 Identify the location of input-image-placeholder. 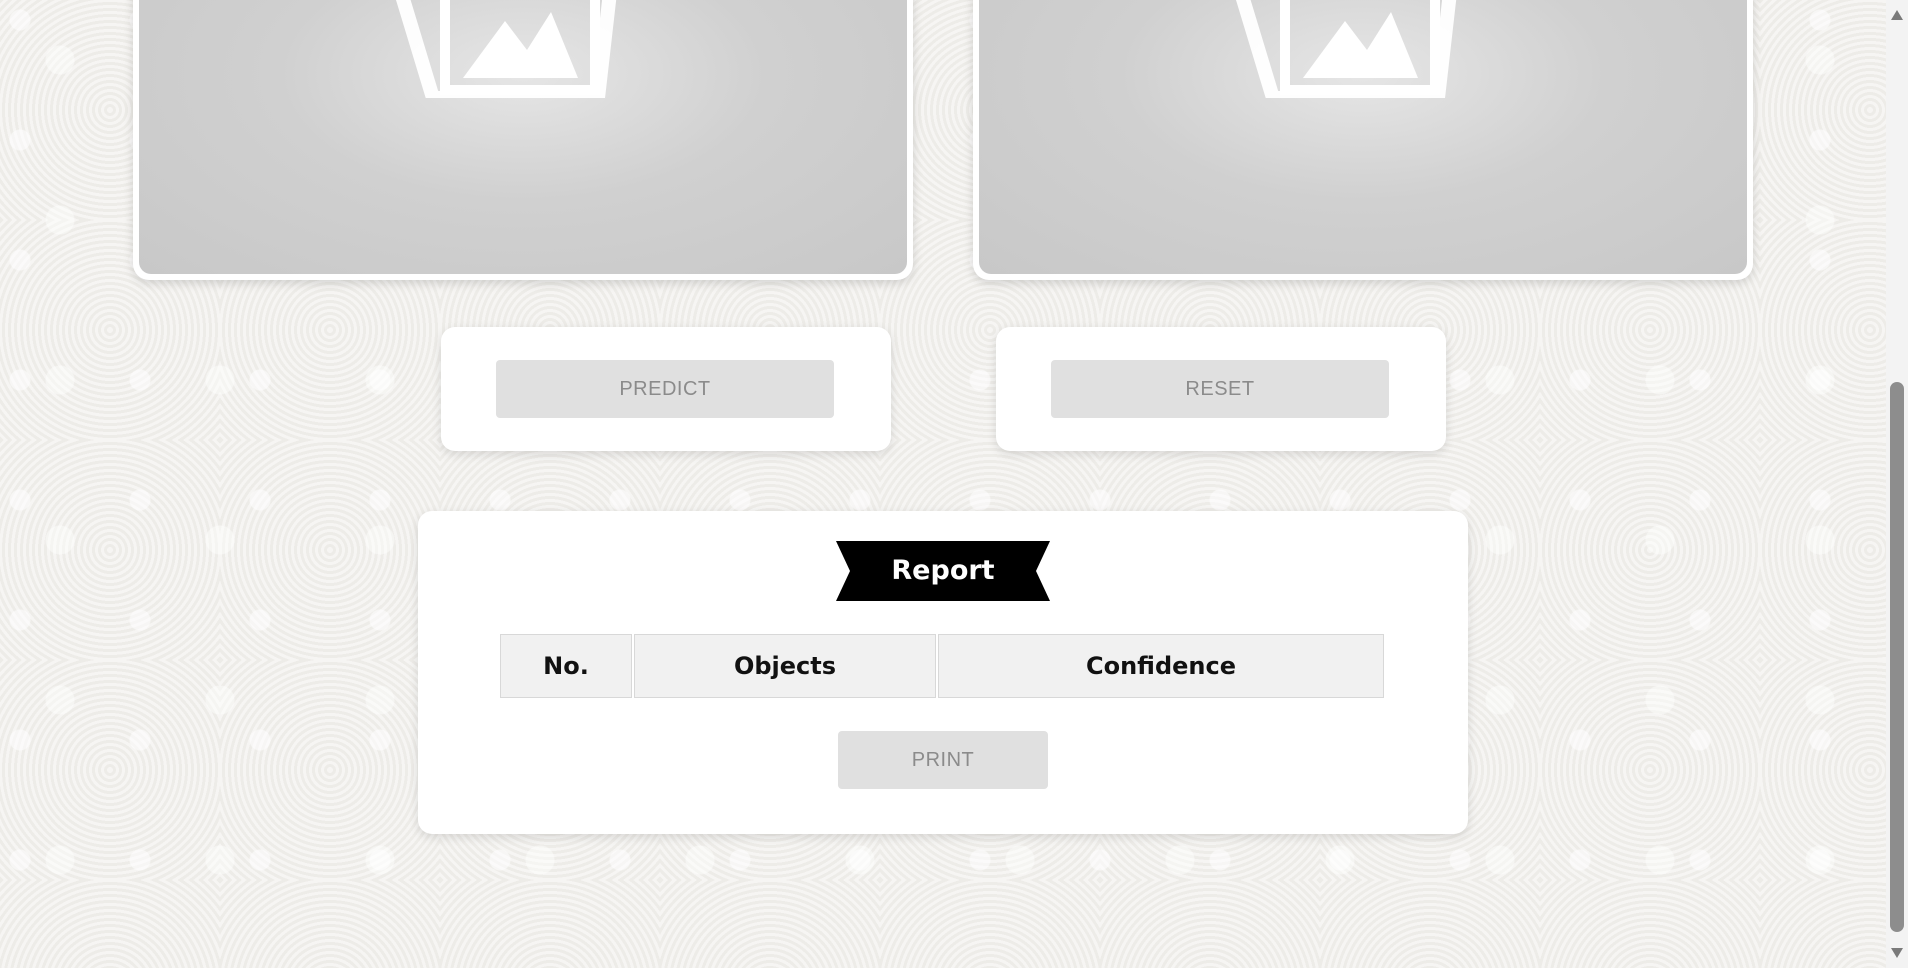
(523, 137).